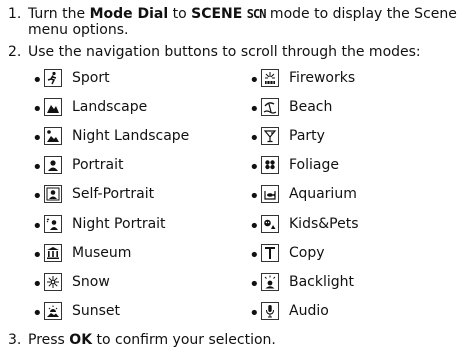 The image size is (470, 354). I want to click on step-number: 2., so click(15, 52).